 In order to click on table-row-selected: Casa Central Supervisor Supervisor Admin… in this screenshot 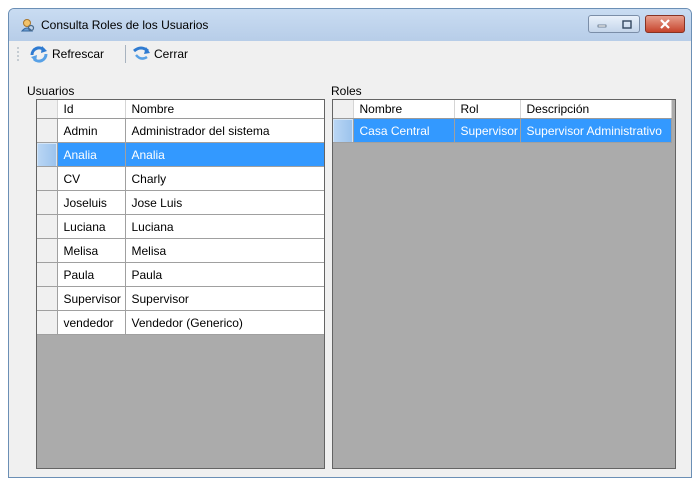, I will do `click(502, 130)`.